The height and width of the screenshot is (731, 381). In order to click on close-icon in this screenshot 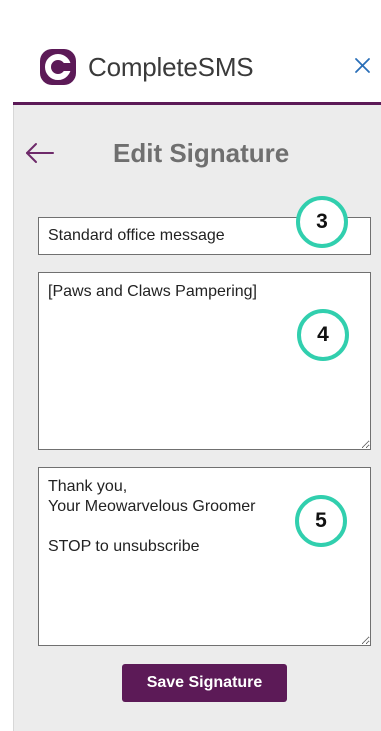, I will do `click(363, 65)`.